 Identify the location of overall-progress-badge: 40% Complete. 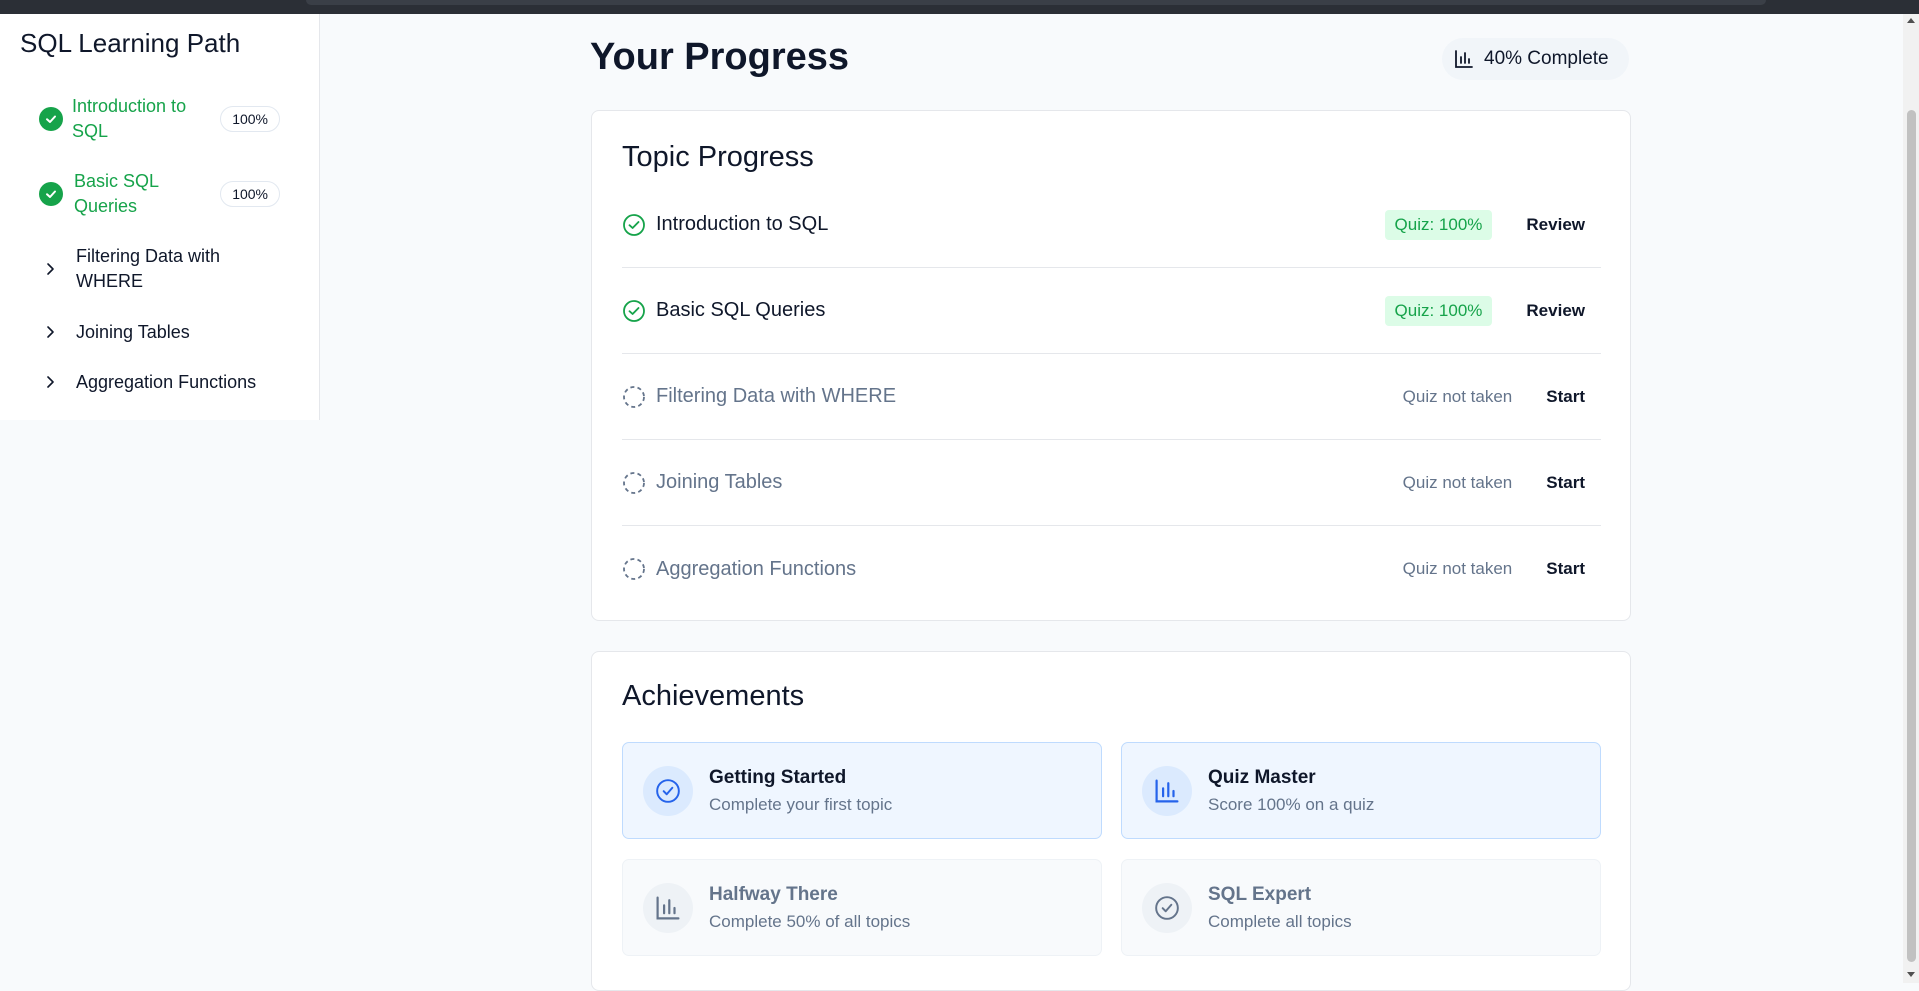
(1535, 59).